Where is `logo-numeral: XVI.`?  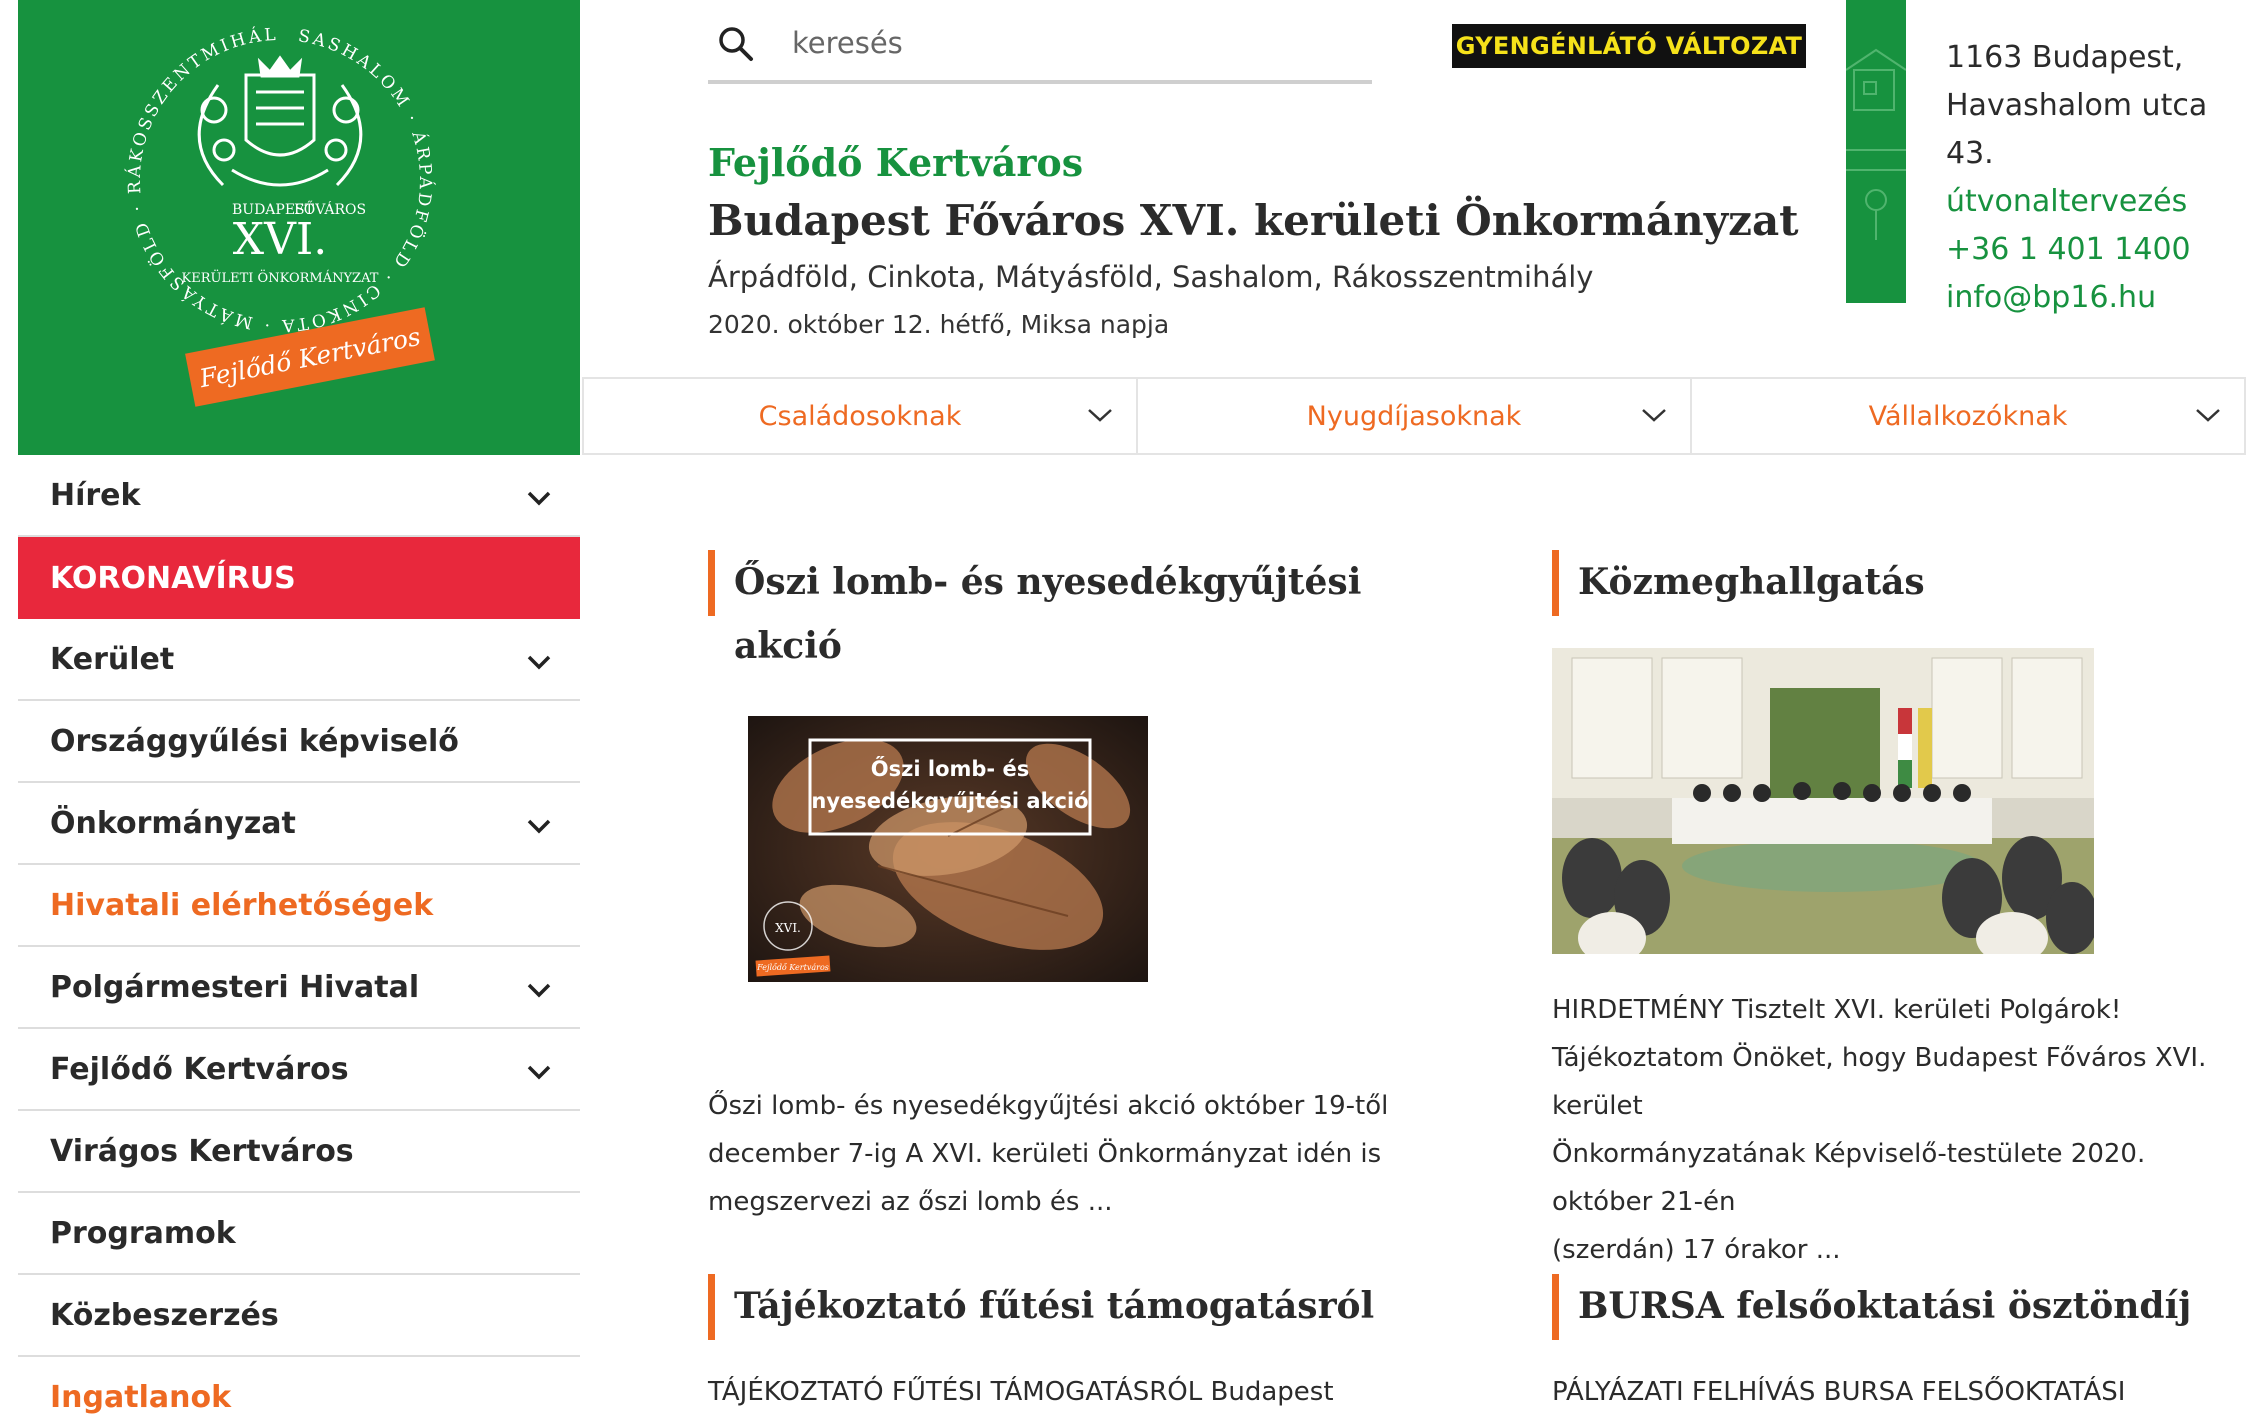 logo-numeral: XVI. is located at coordinates (280, 239).